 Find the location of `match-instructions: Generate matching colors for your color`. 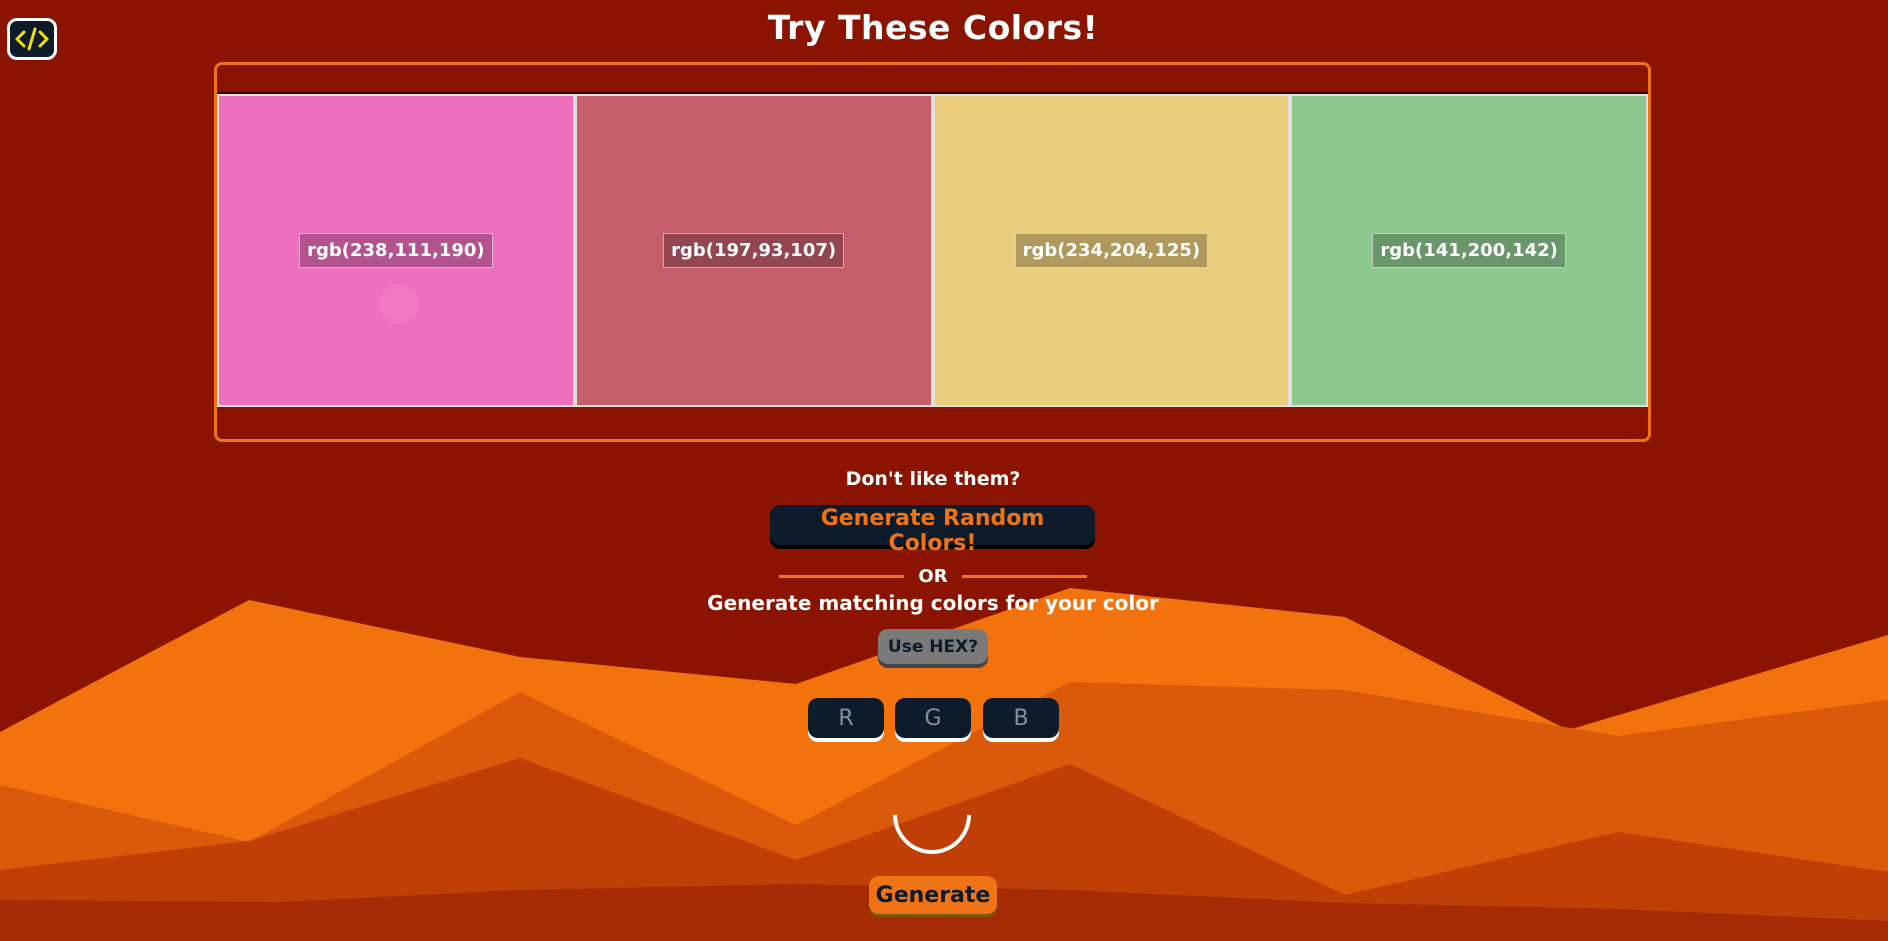

match-instructions: Generate matching colors for your color is located at coordinates (933, 603).